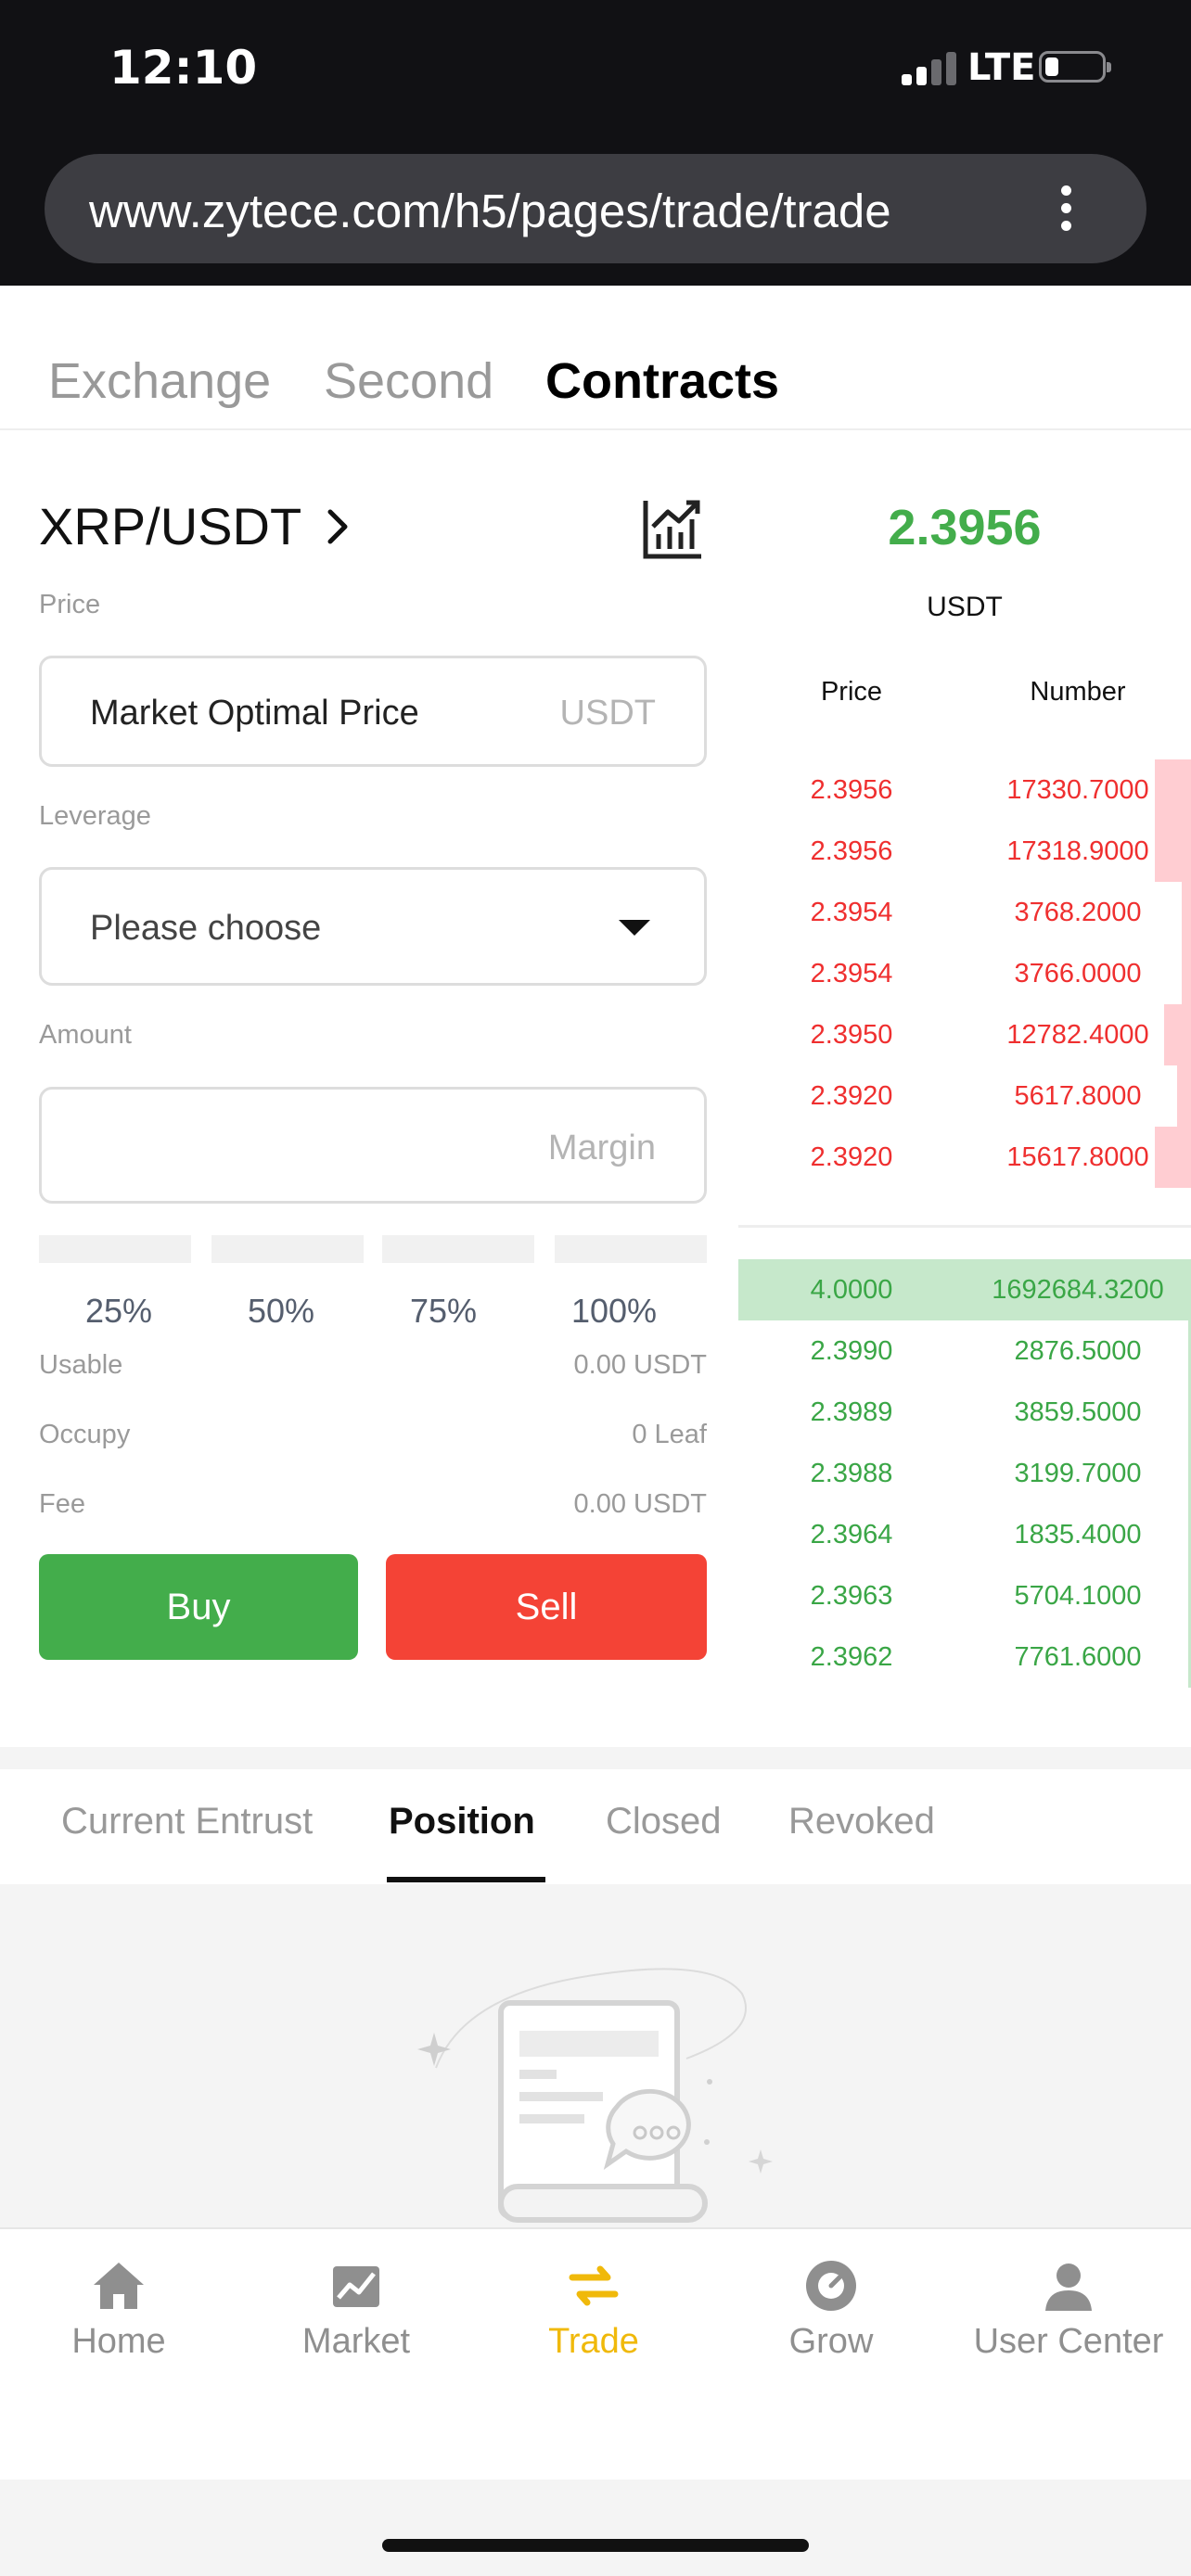  What do you see at coordinates (1068, 2341) in the screenshot?
I see `nav-user-center-label: User Center` at bounding box center [1068, 2341].